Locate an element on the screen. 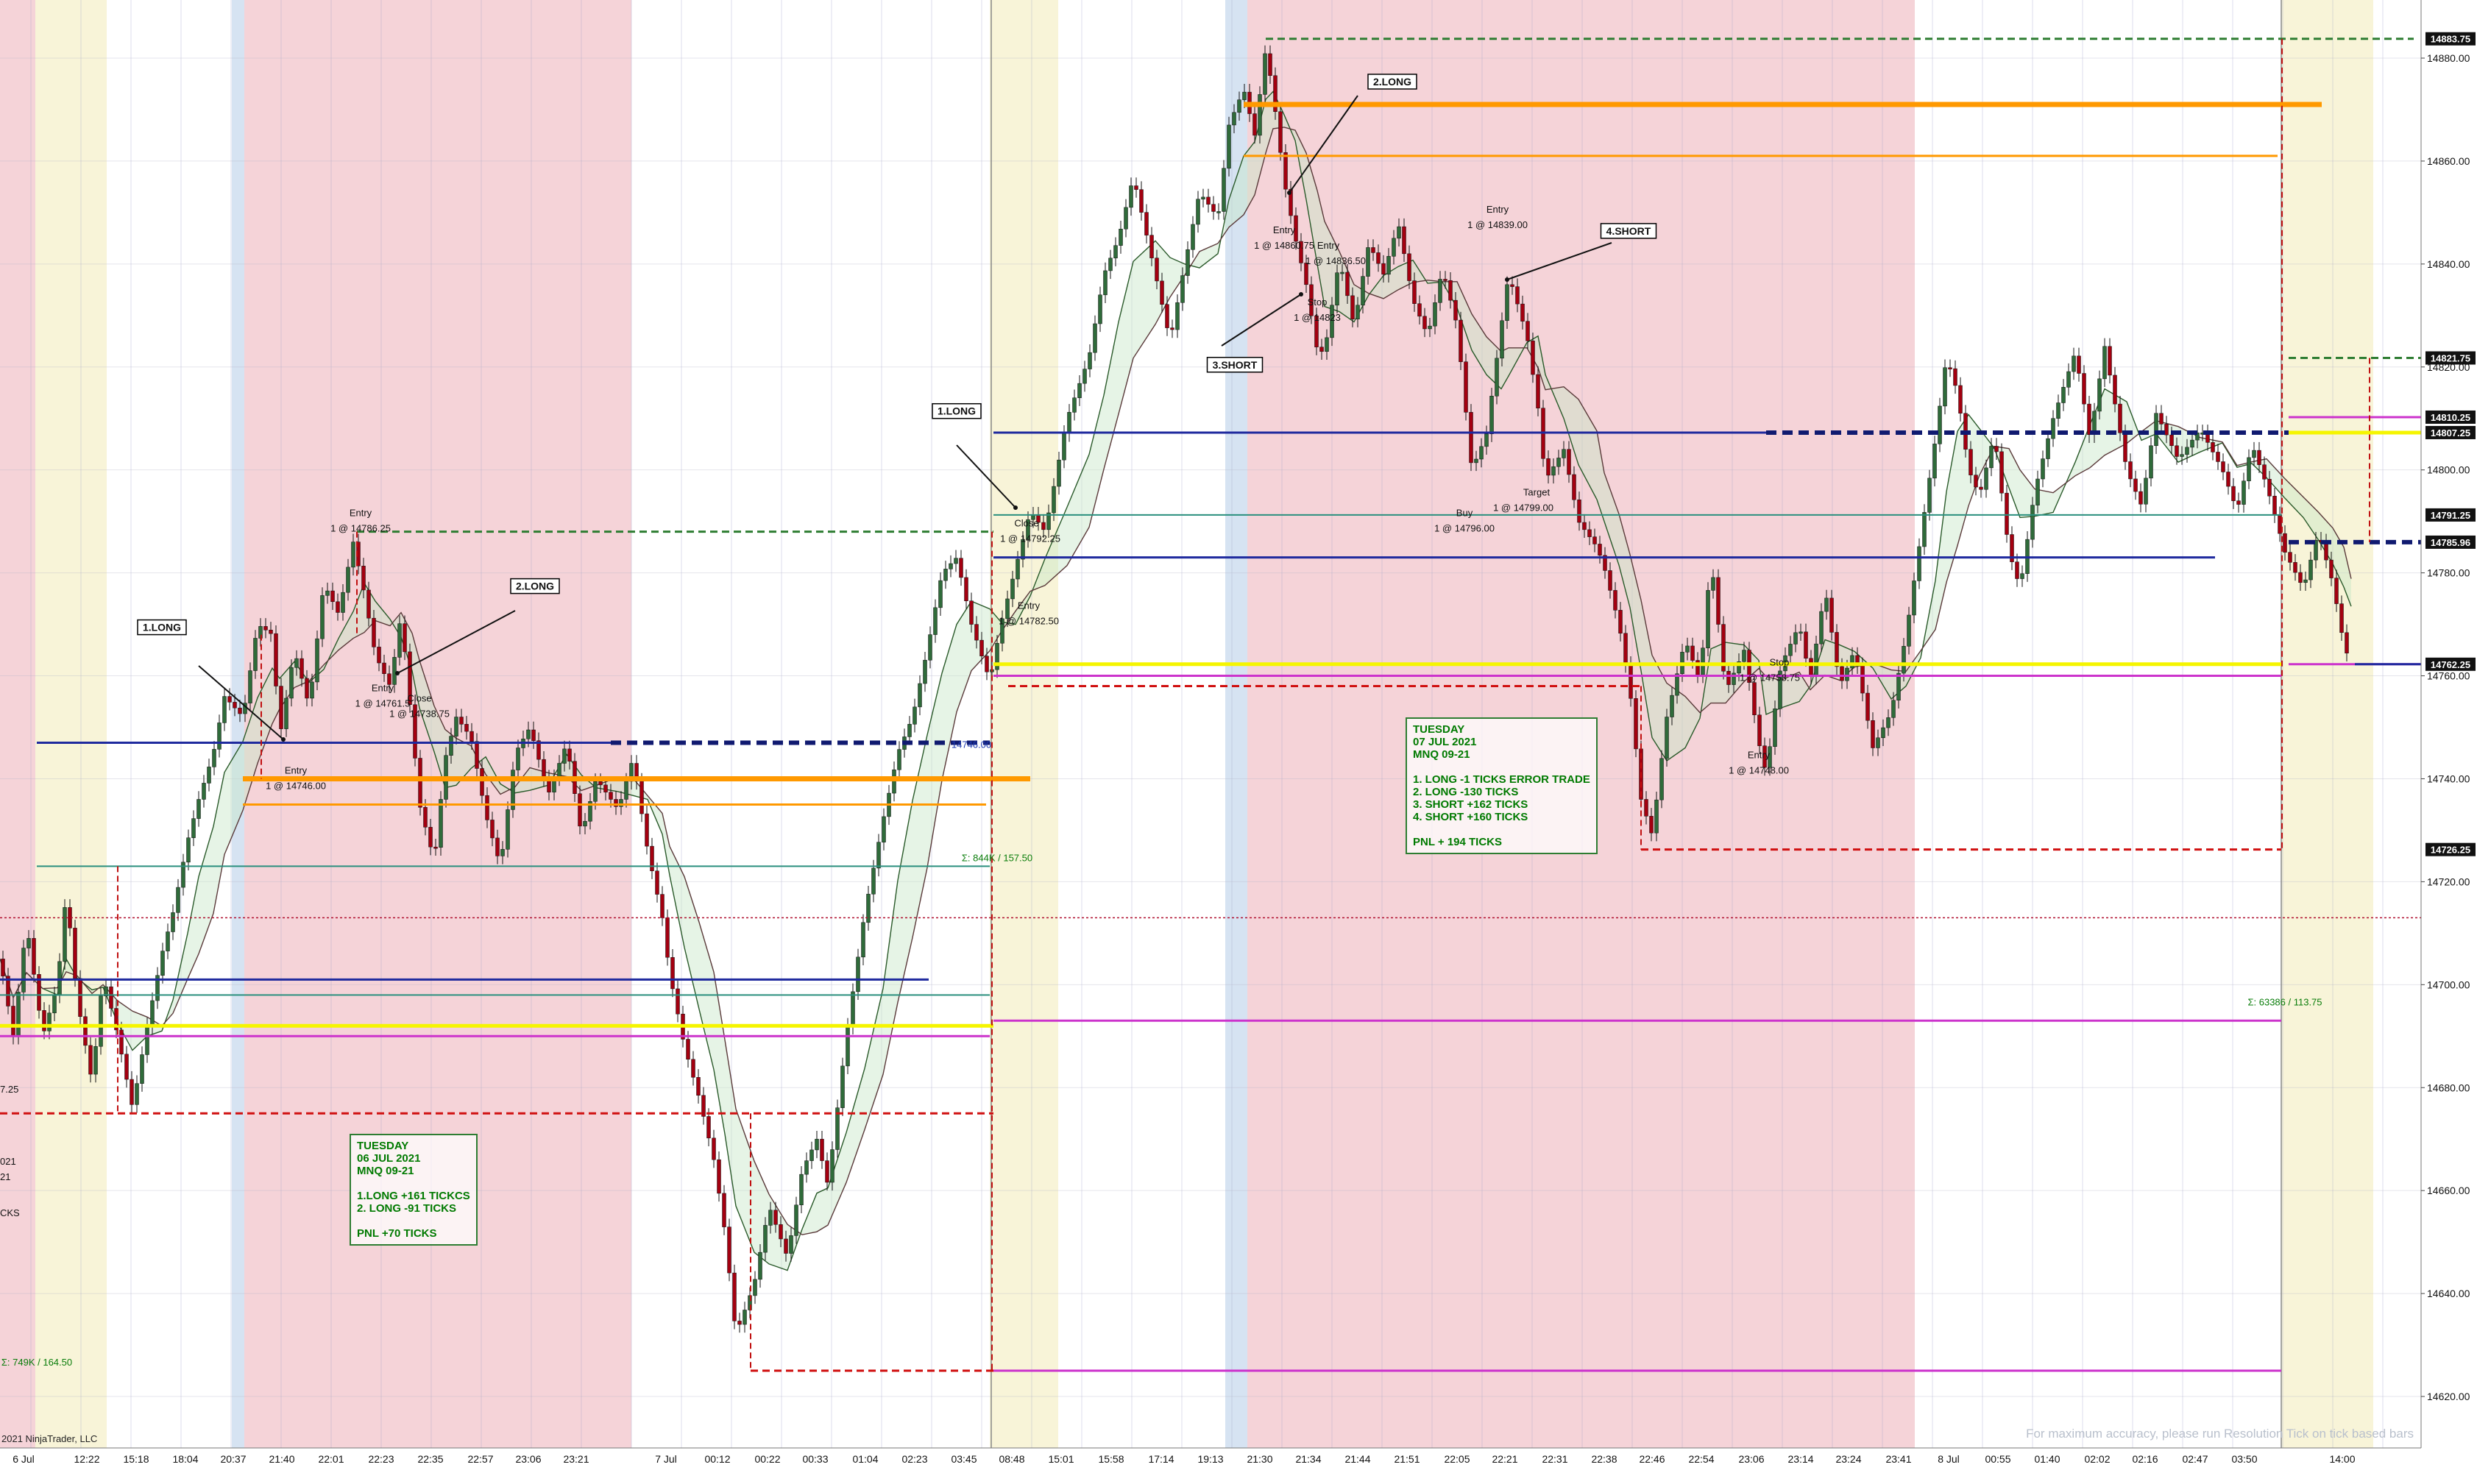 The height and width of the screenshot is (1484, 2477). trade-annotation: Entry is located at coordinates (1759, 754).